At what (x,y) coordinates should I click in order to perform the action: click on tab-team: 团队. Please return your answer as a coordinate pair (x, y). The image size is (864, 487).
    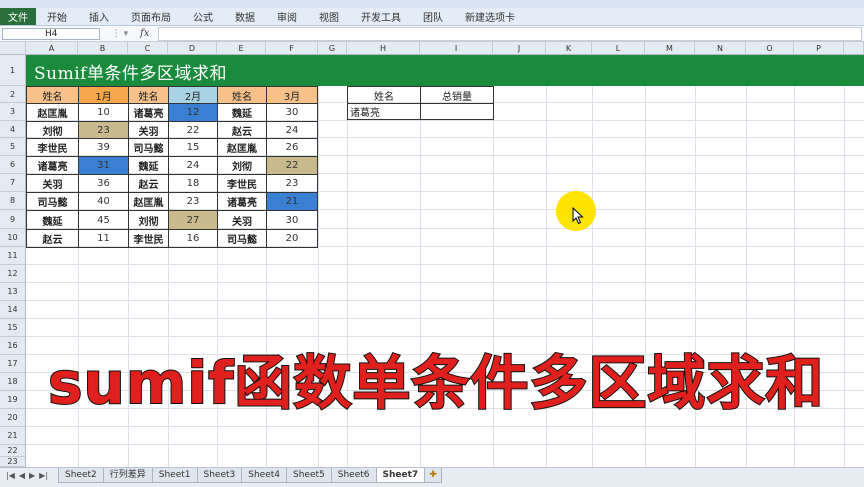
    Looking at the image, I should click on (433, 16).